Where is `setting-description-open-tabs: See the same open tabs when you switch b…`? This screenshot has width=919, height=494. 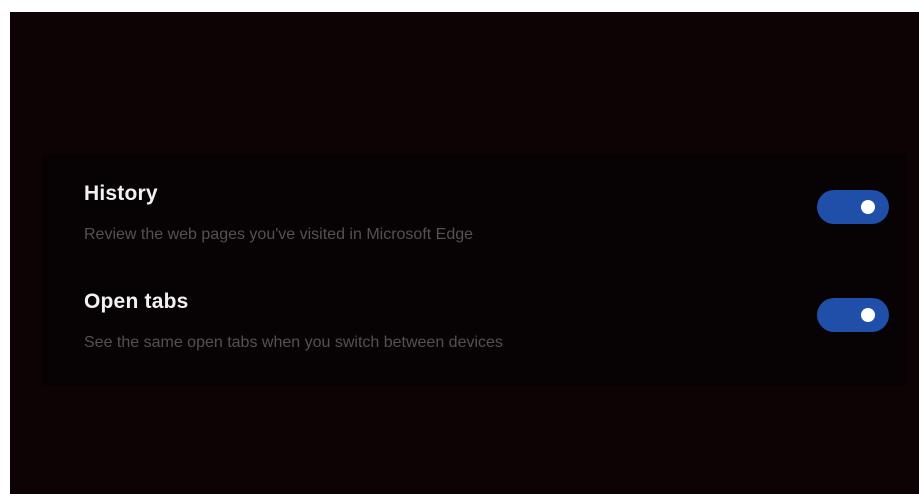 setting-description-open-tabs: See the same open tabs when you switch b… is located at coordinates (293, 342).